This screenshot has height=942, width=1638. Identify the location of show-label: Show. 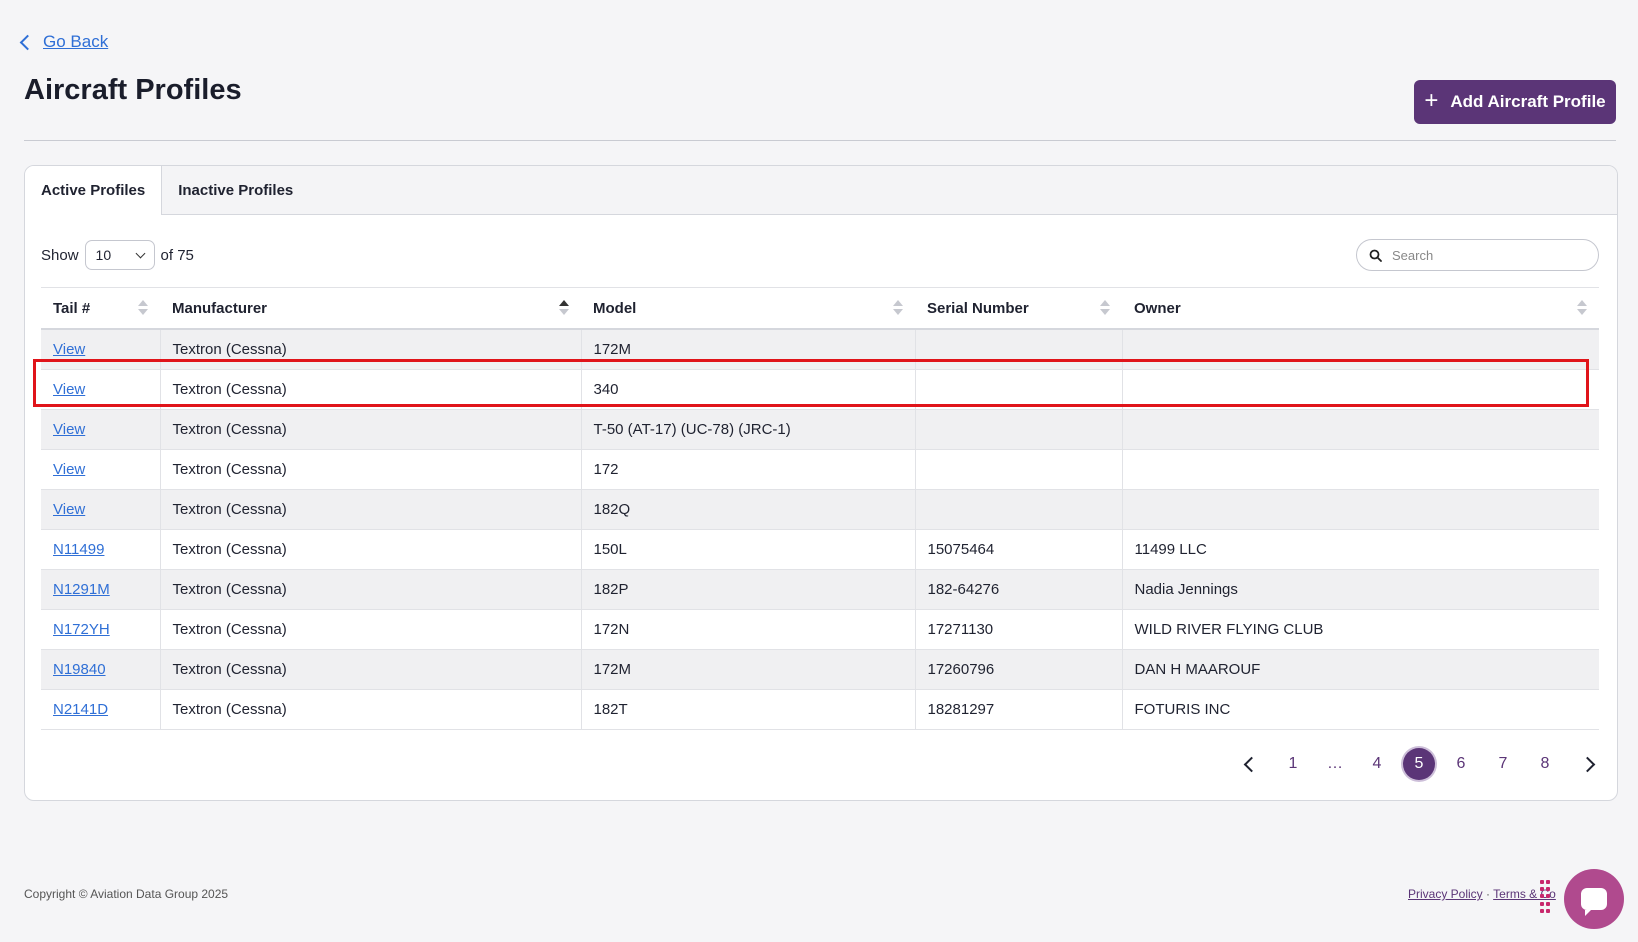
(60, 255).